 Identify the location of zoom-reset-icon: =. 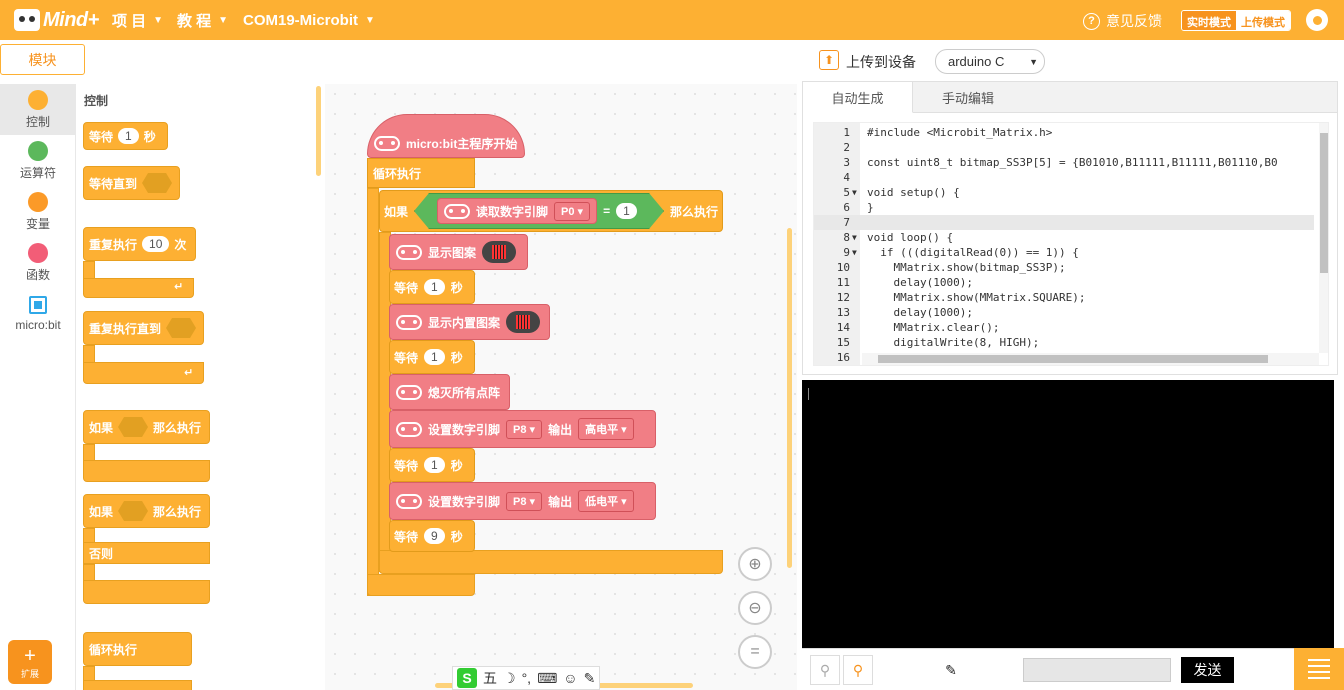
(755, 652).